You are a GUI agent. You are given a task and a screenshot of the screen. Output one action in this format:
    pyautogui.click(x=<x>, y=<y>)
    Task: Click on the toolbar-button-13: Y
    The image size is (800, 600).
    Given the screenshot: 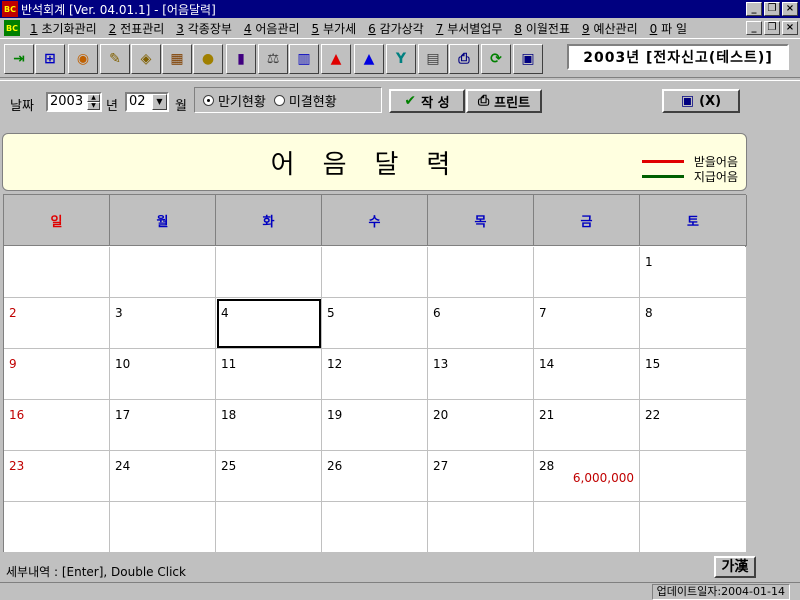 What is the action you would take?
    pyautogui.click(x=401, y=59)
    